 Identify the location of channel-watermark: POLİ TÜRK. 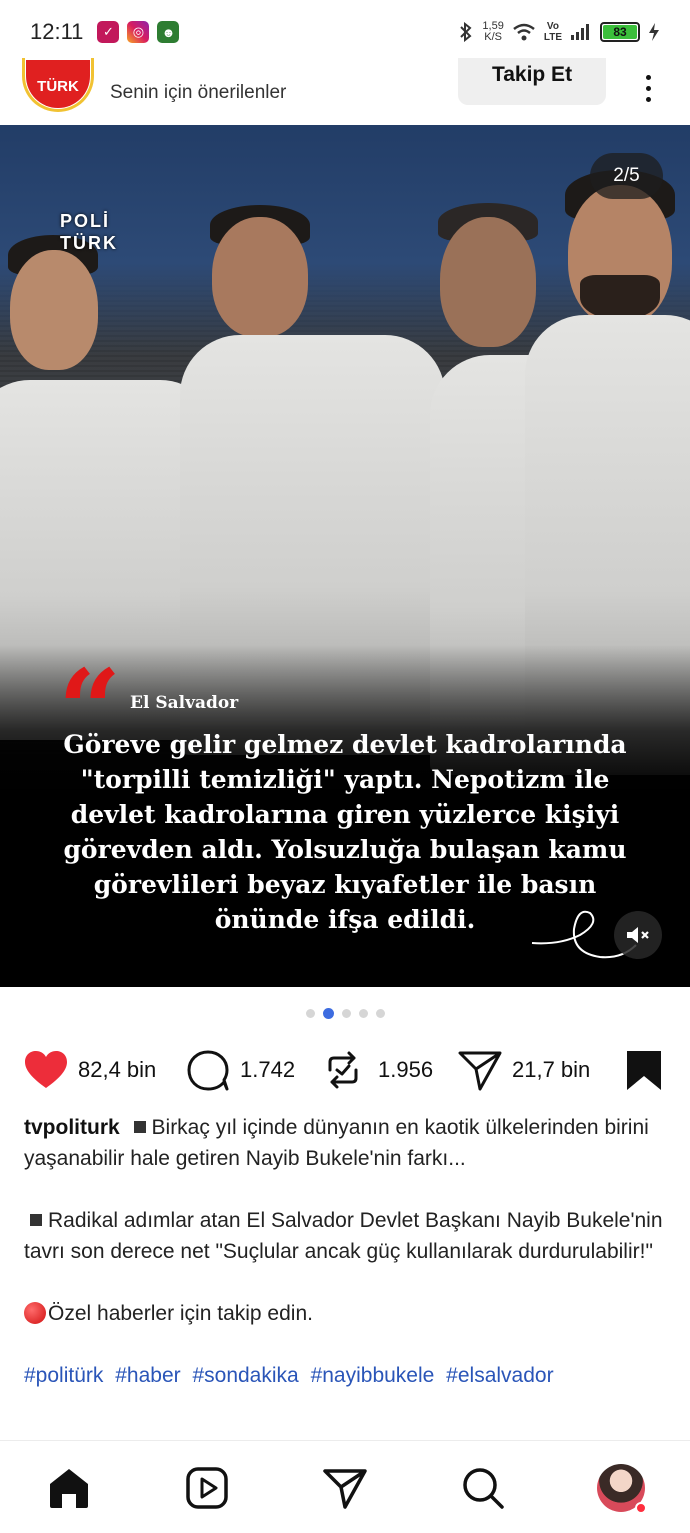
(89, 232).